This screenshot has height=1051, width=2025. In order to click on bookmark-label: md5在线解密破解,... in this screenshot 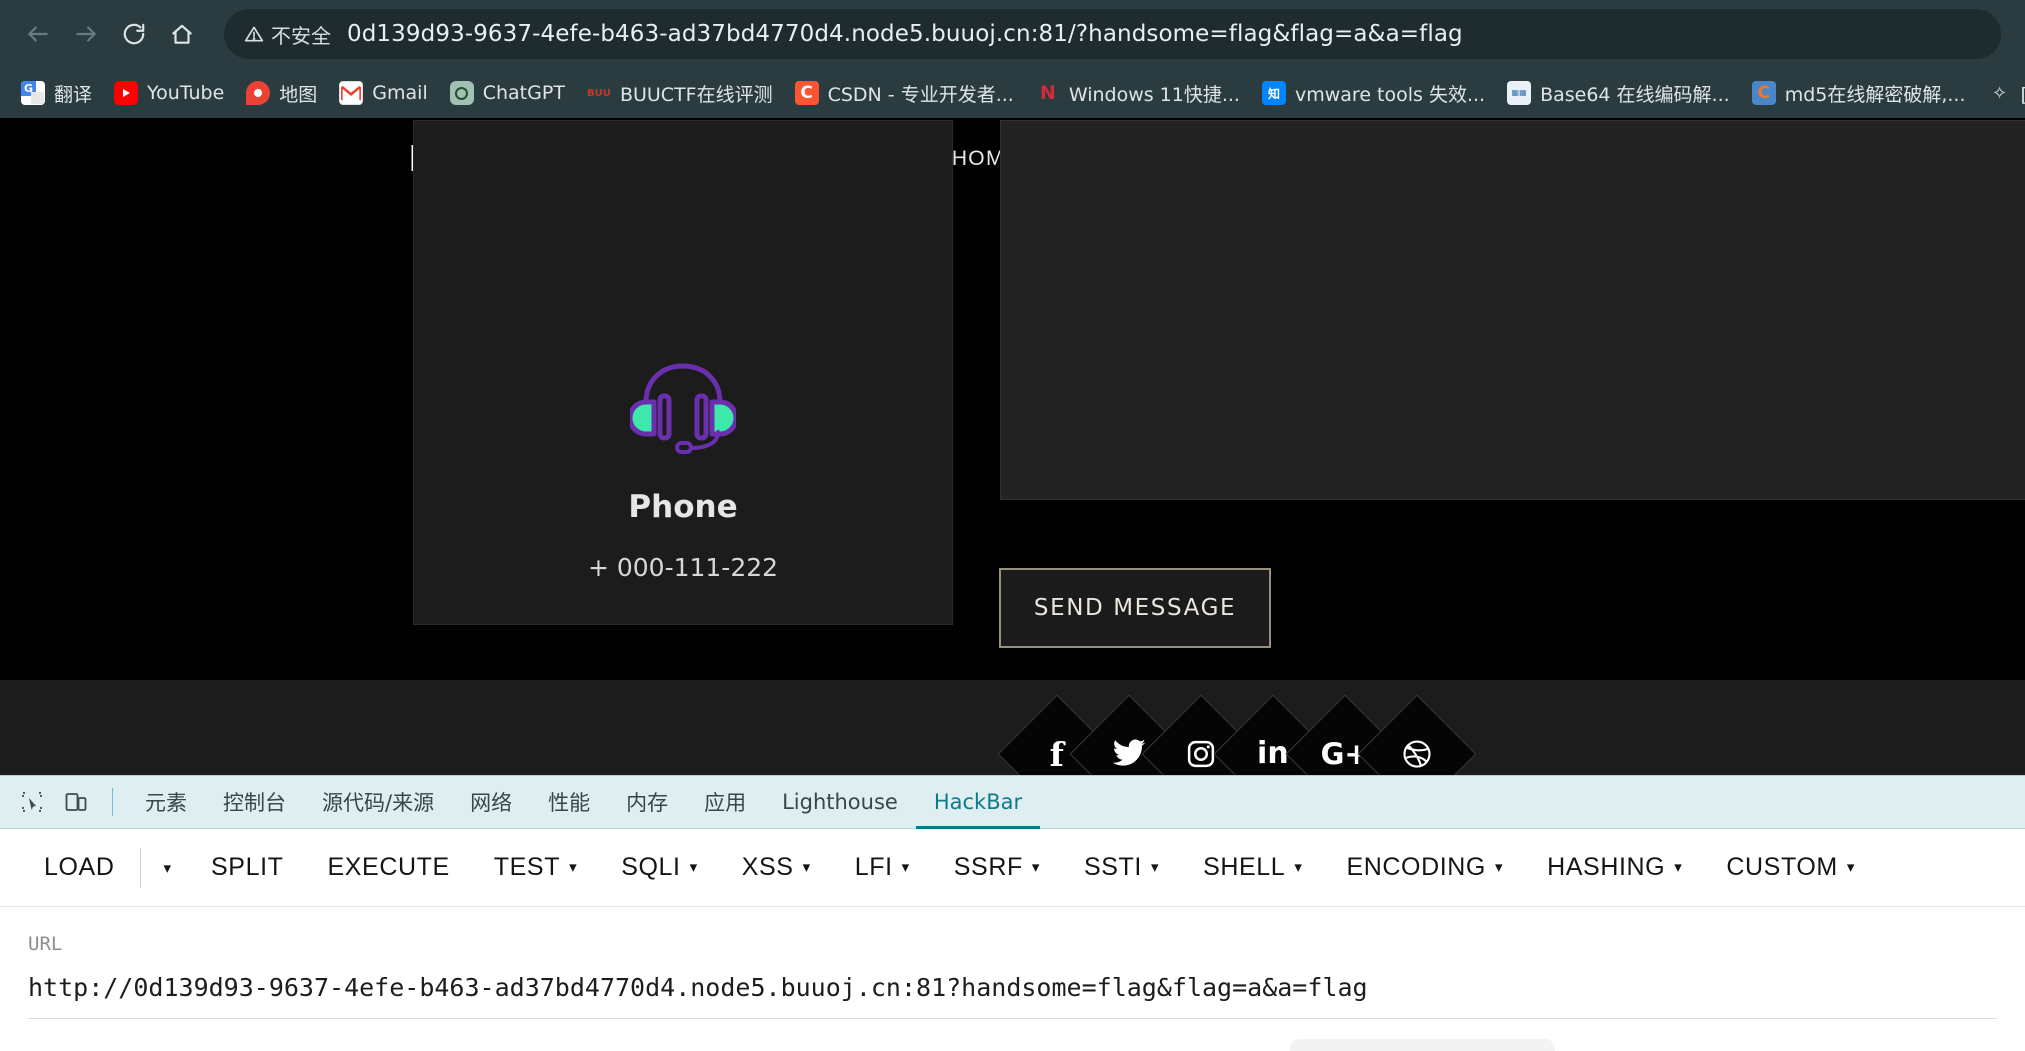, I will do `click(1875, 94)`.